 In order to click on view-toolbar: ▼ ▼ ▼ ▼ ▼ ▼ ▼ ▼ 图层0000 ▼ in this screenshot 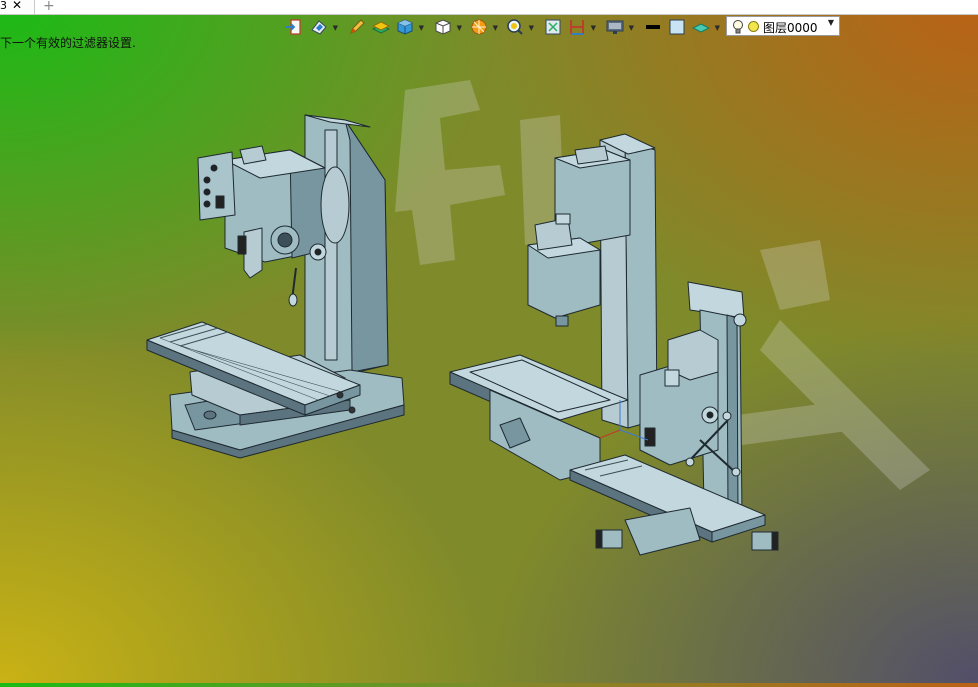, I will do `click(563, 27)`.